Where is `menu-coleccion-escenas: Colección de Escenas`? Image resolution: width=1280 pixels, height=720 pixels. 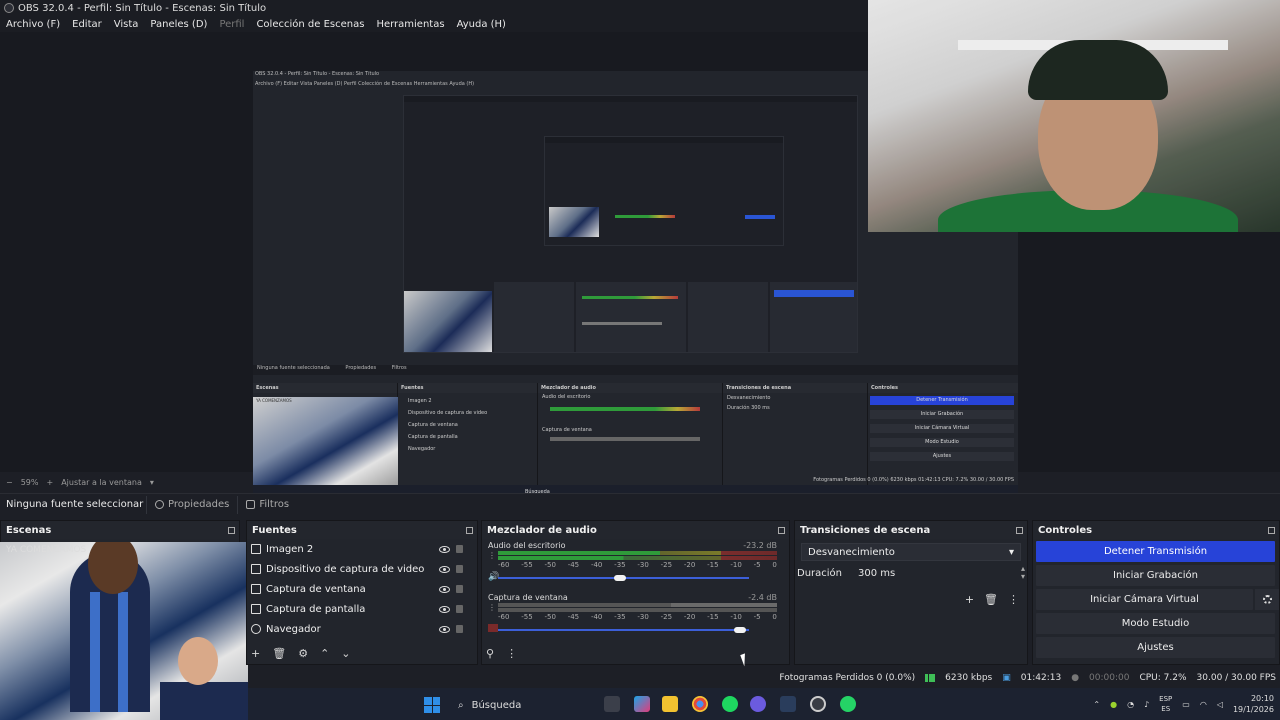 menu-coleccion-escenas: Colección de Escenas is located at coordinates (310, 24).